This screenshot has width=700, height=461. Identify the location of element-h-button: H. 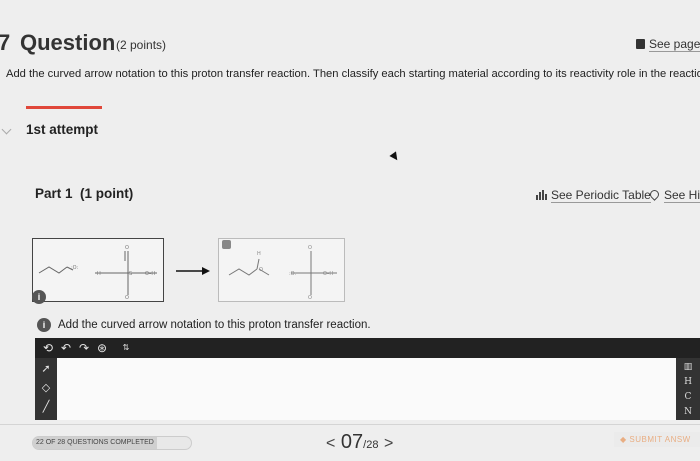
(688, 382).